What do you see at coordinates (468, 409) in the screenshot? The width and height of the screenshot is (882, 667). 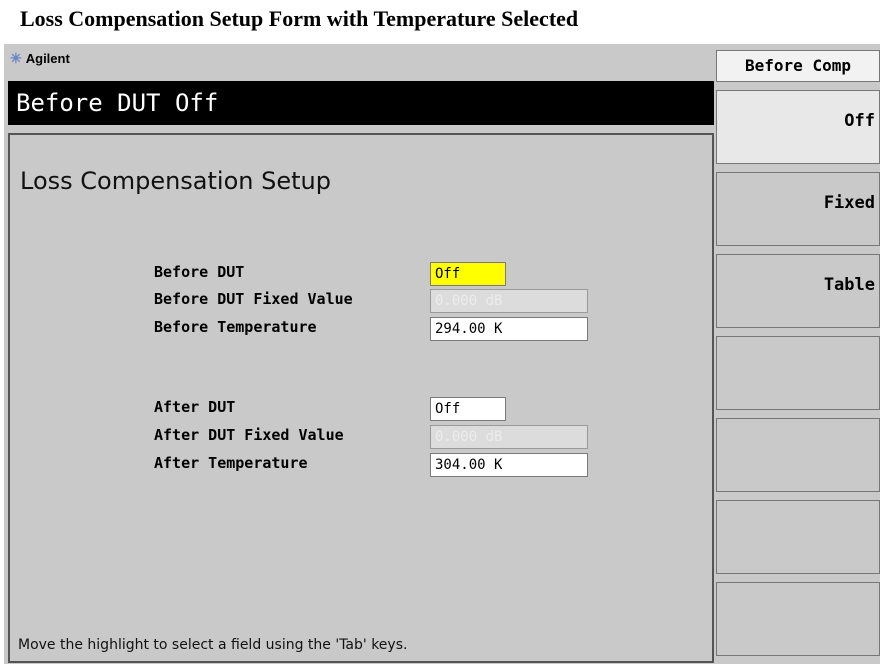 I see `after-dut-field: Off` at bounding box center [468, 409].